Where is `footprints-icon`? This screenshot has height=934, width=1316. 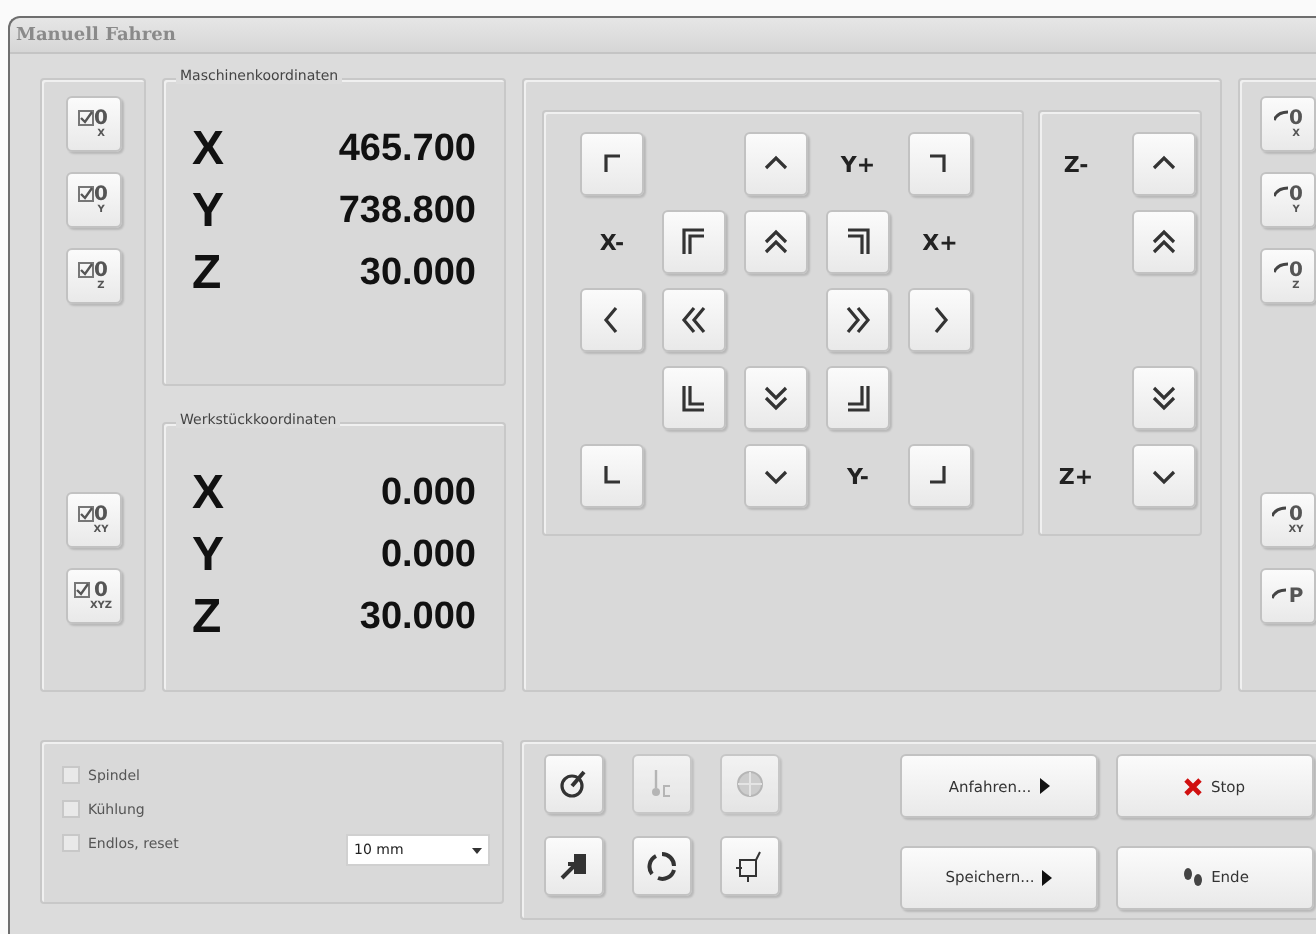
footprints-icon is located at coordinates (1192, 877).